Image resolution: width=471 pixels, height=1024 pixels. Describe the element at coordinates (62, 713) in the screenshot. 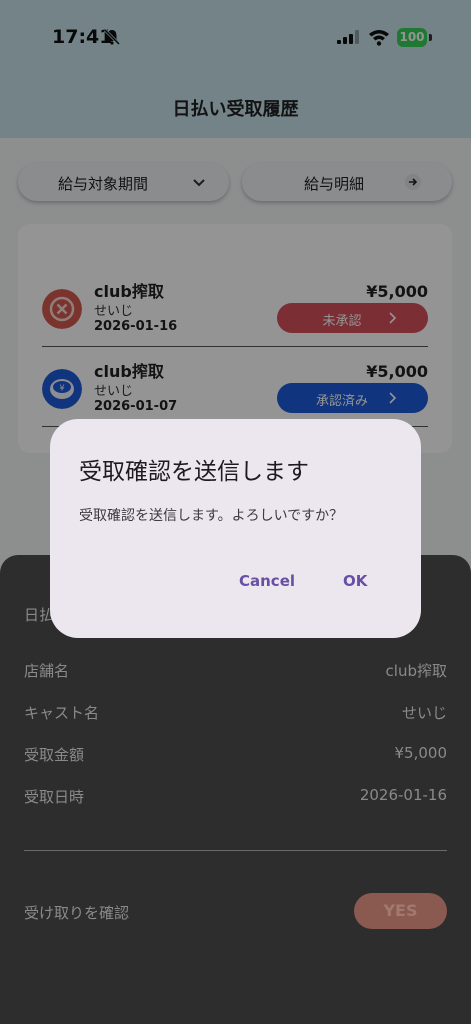

I see `detail-label: キャスト名` at that location.